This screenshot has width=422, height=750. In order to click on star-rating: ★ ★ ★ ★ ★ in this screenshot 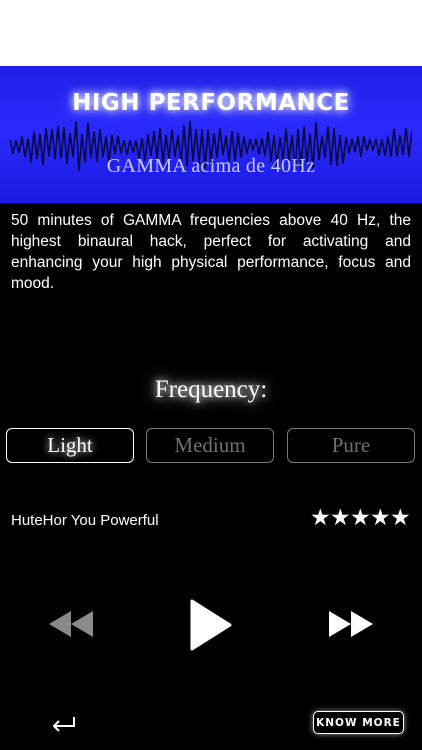, I will do `click(360, 517)`.